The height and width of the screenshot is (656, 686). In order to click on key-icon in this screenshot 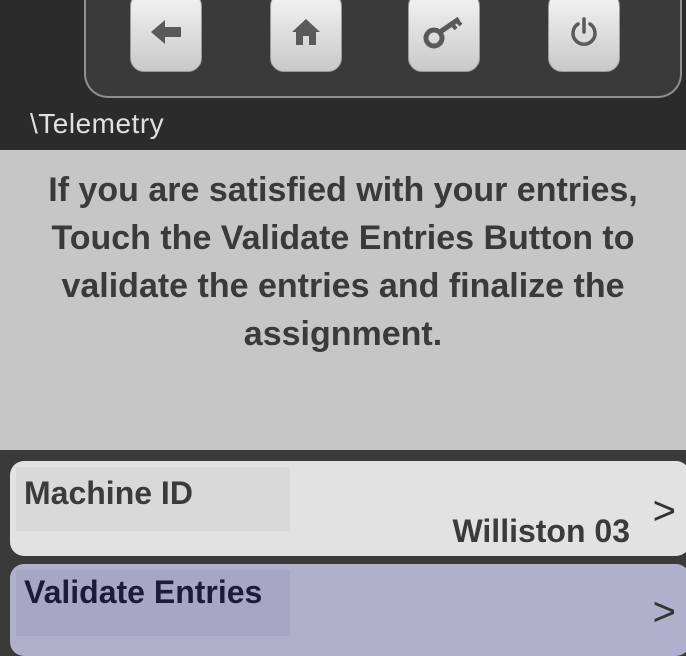, I will do `click(444, 32)`.